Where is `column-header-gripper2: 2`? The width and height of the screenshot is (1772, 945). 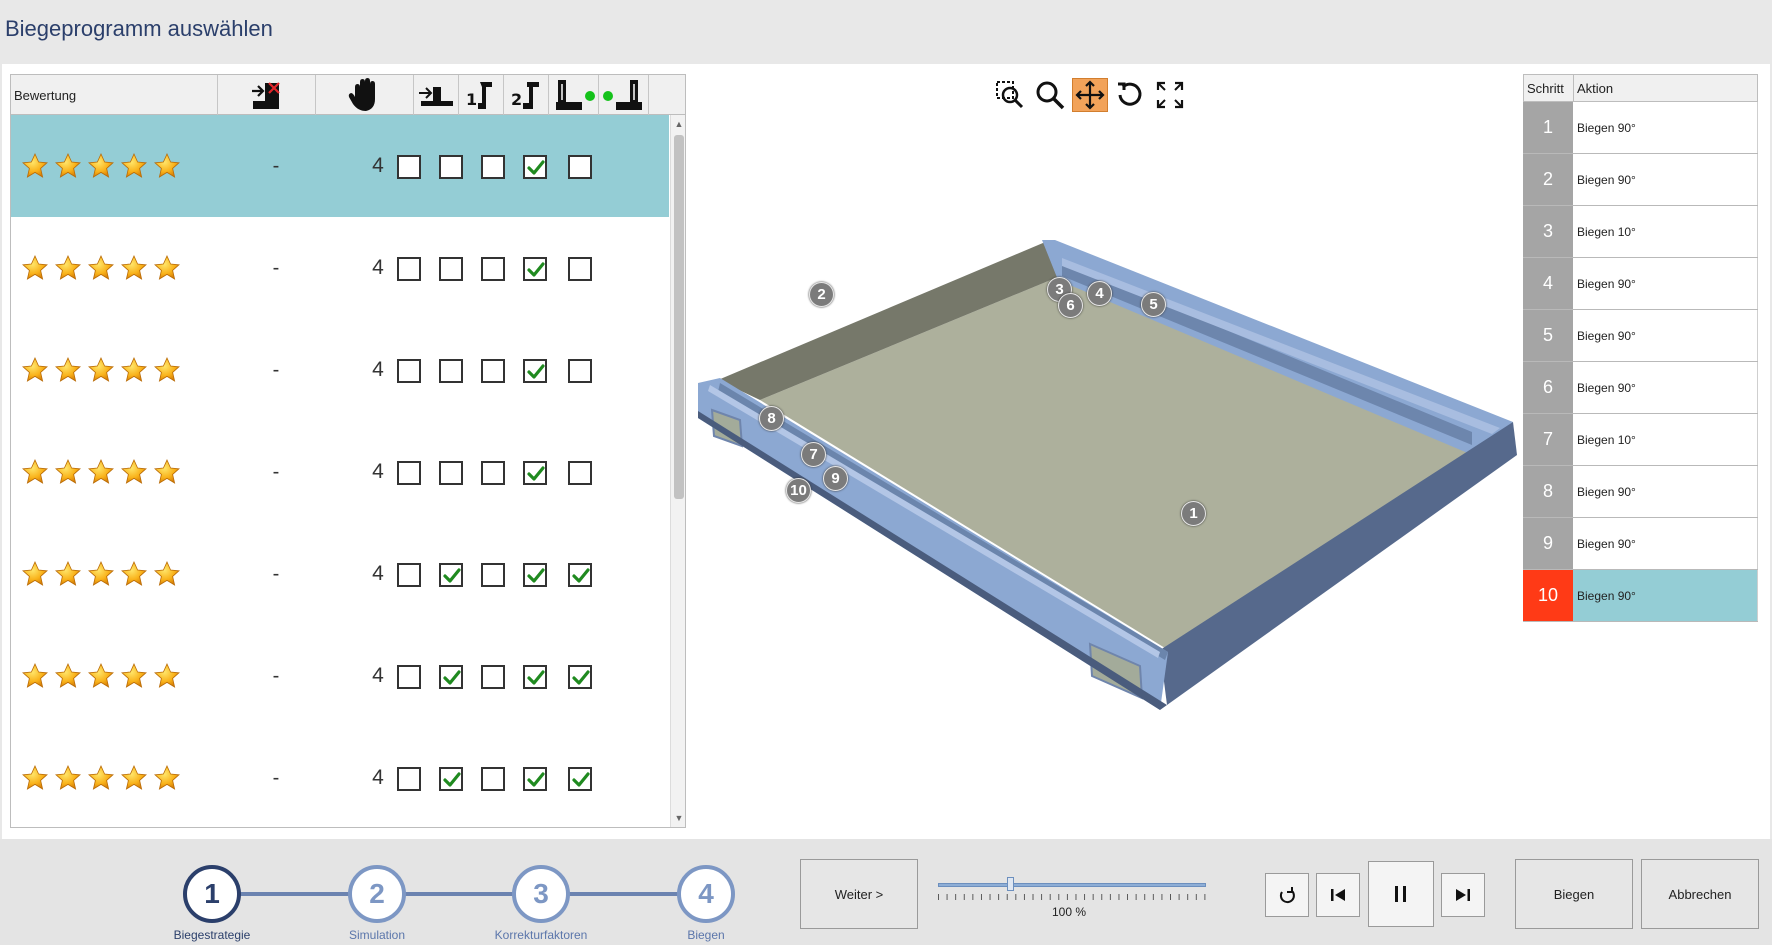 column-header-gripper2: 2 is located at coordinates (526, 95).